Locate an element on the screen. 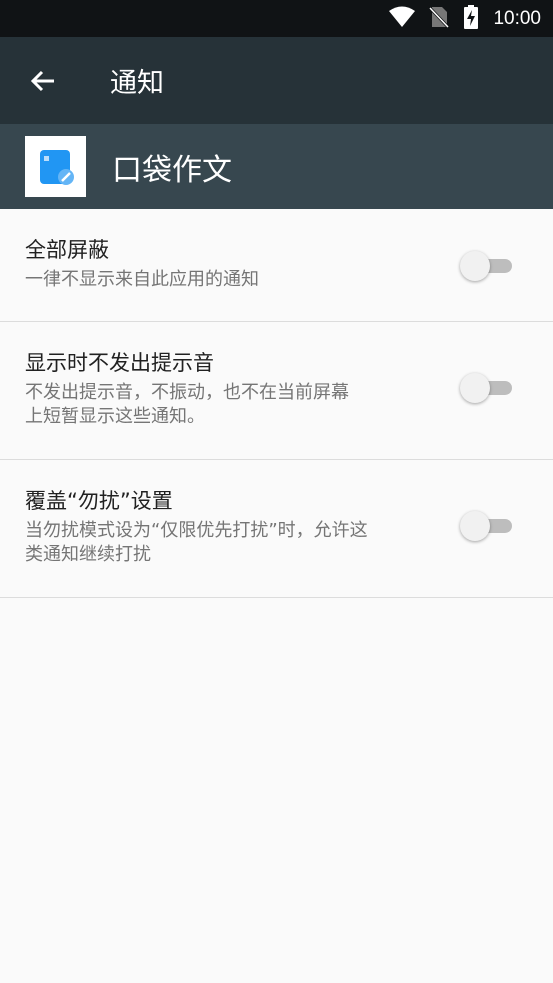  app-bar: 通知 is located at coordinates (276, 80).